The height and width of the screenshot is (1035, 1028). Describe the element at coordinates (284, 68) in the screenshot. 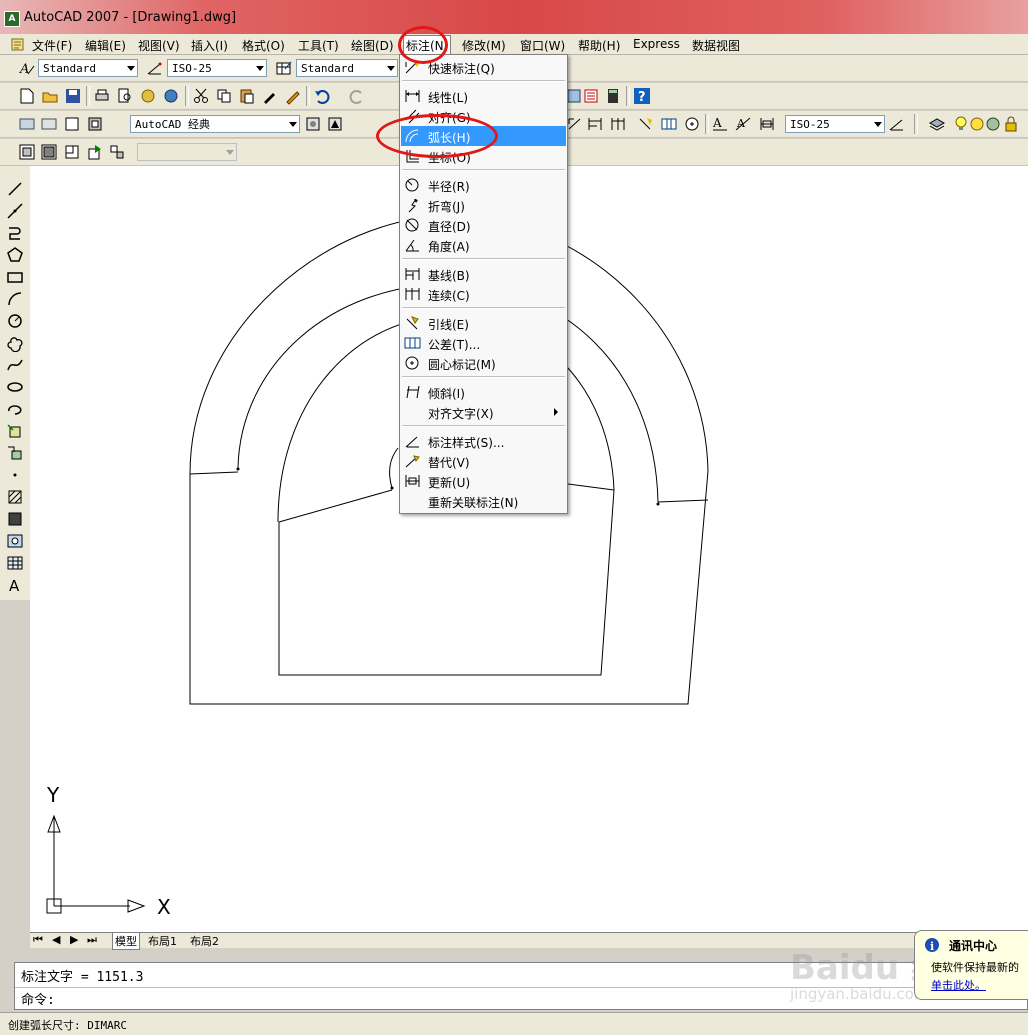

I see `table-style-icon` at that location.